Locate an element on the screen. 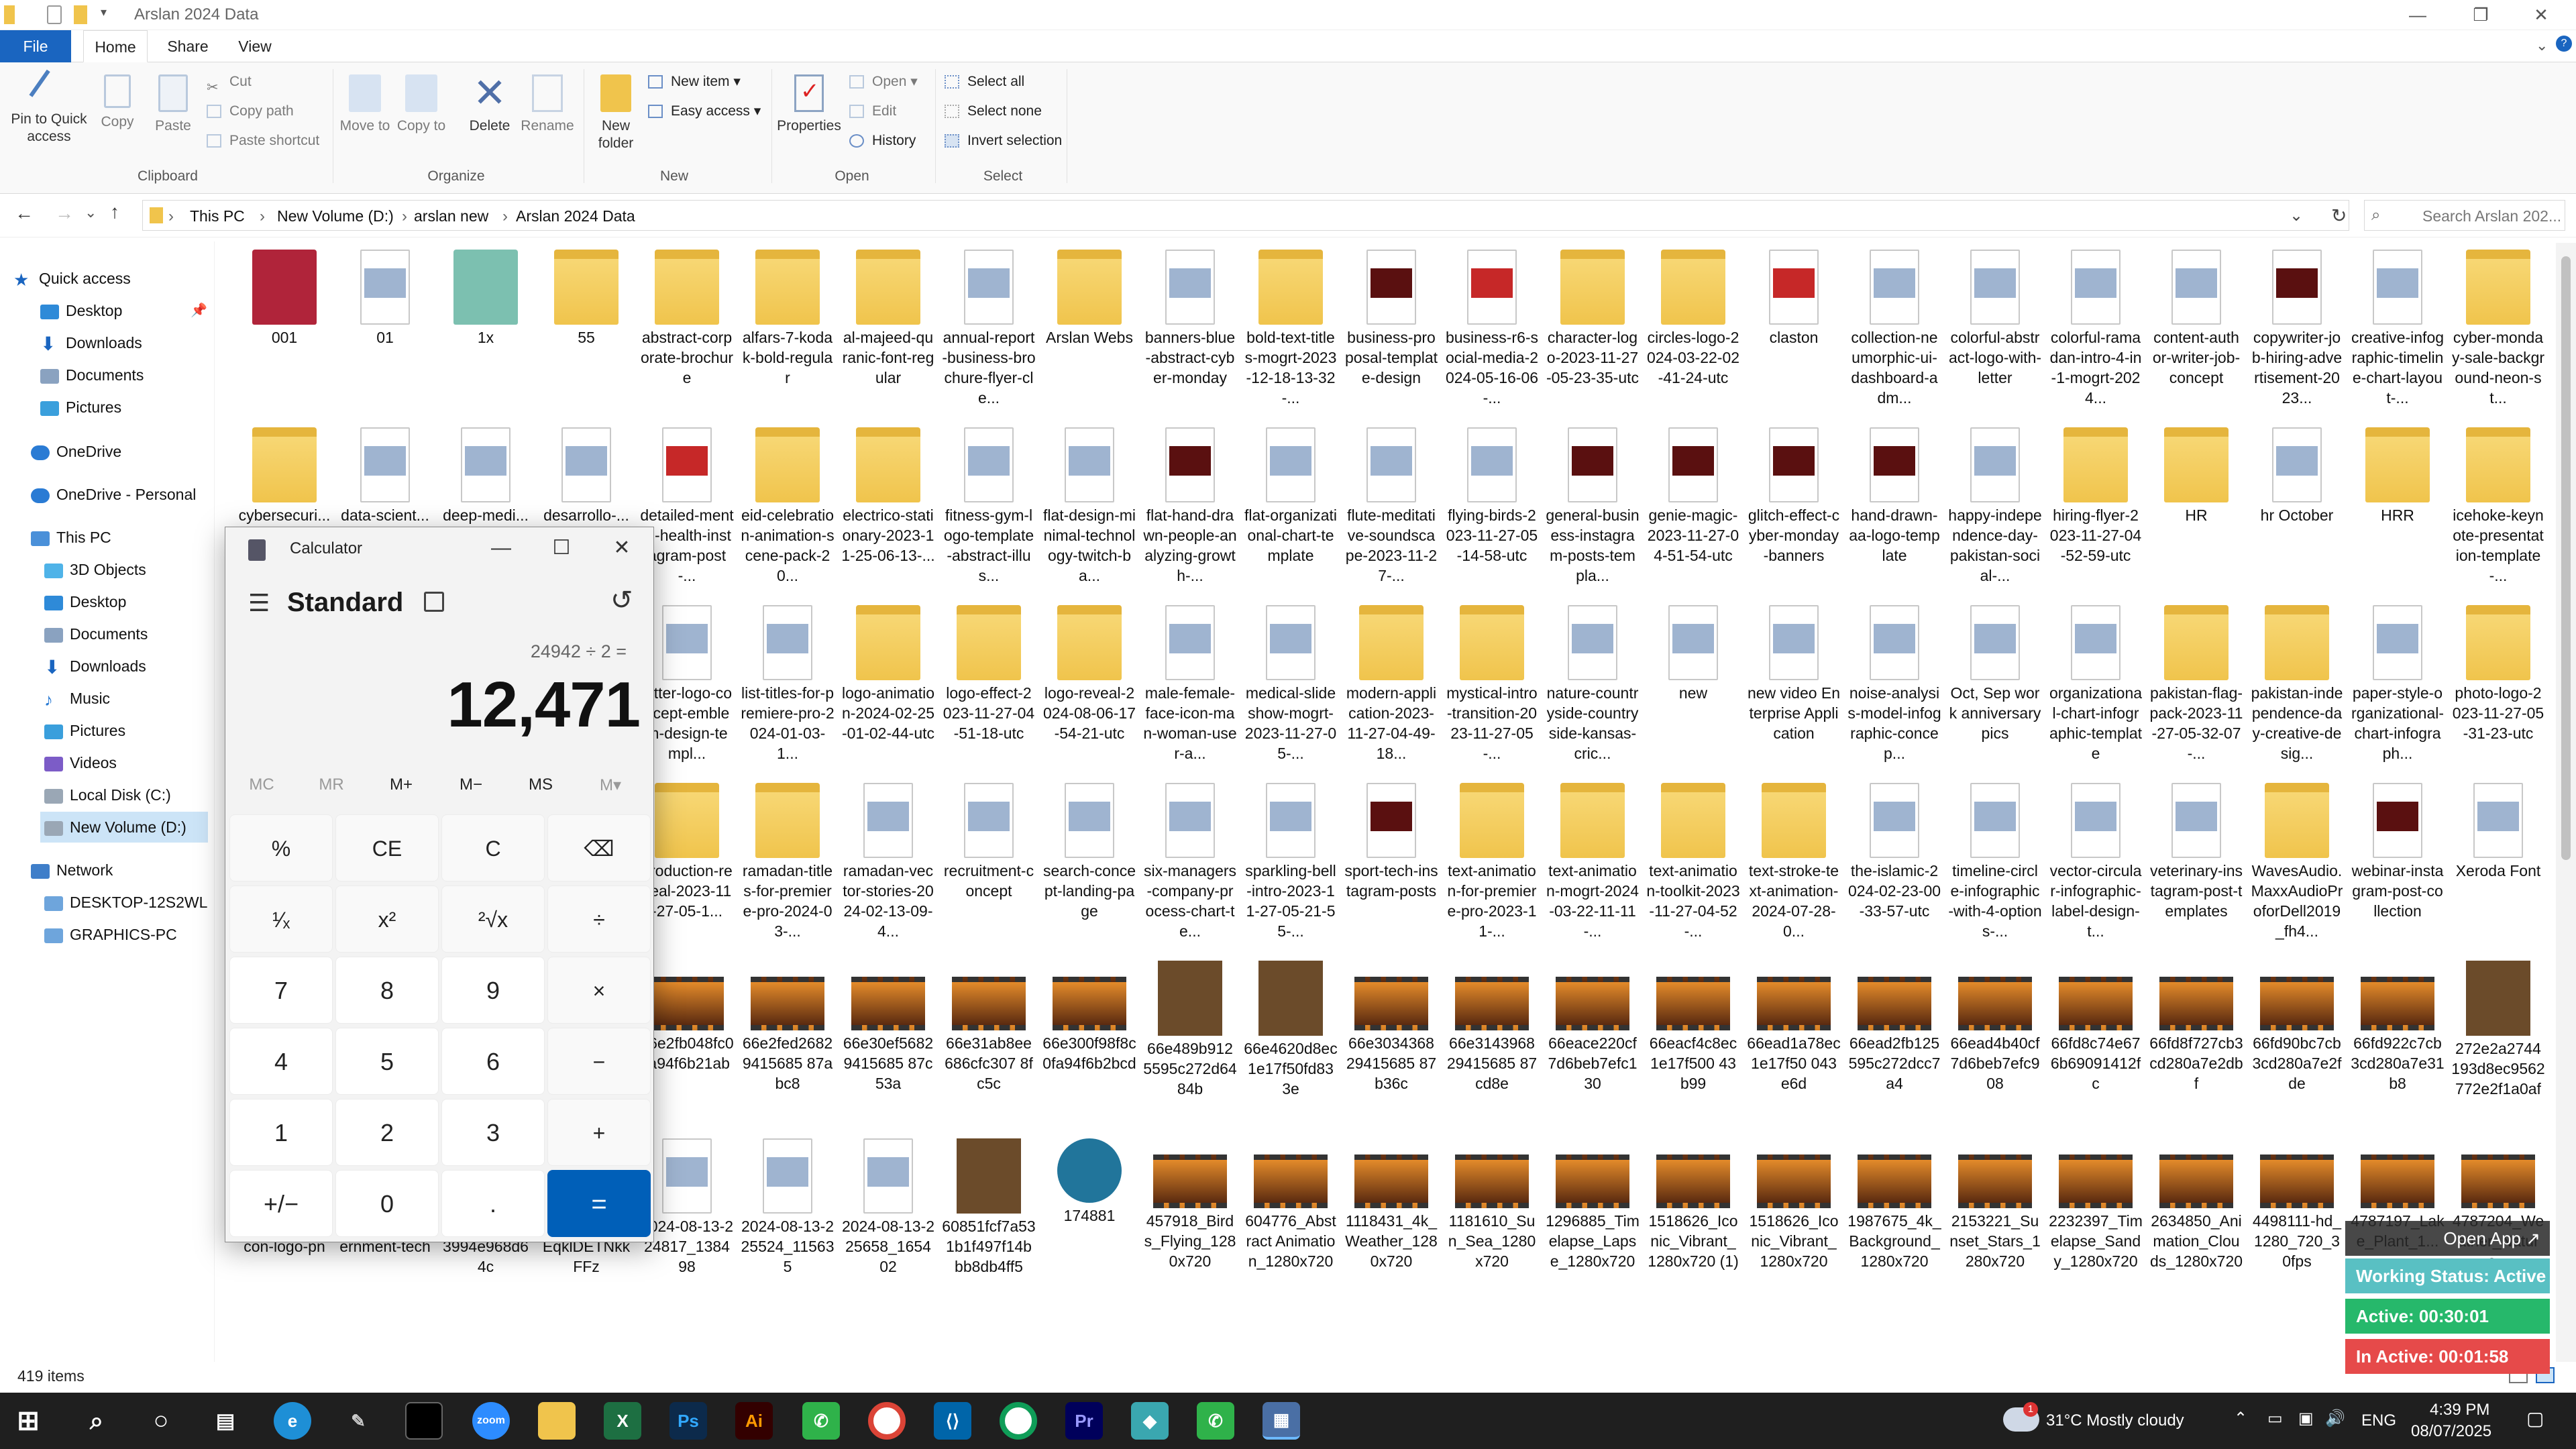  terminal-icon is located at coordinates (424, 1421).